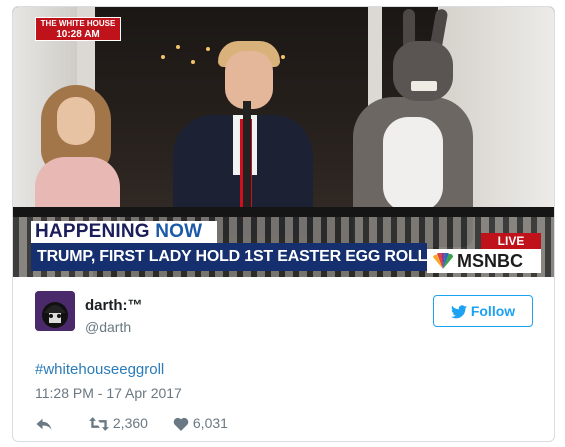 This screenshot has width=565, height=447. I want to click on retweet-count: 2,360, so click(130, 423).